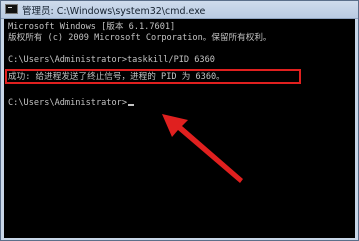 Image resolution: width=359 pixels, height=241 pixels. I want to click on cmd-icon, so click(11, 9).